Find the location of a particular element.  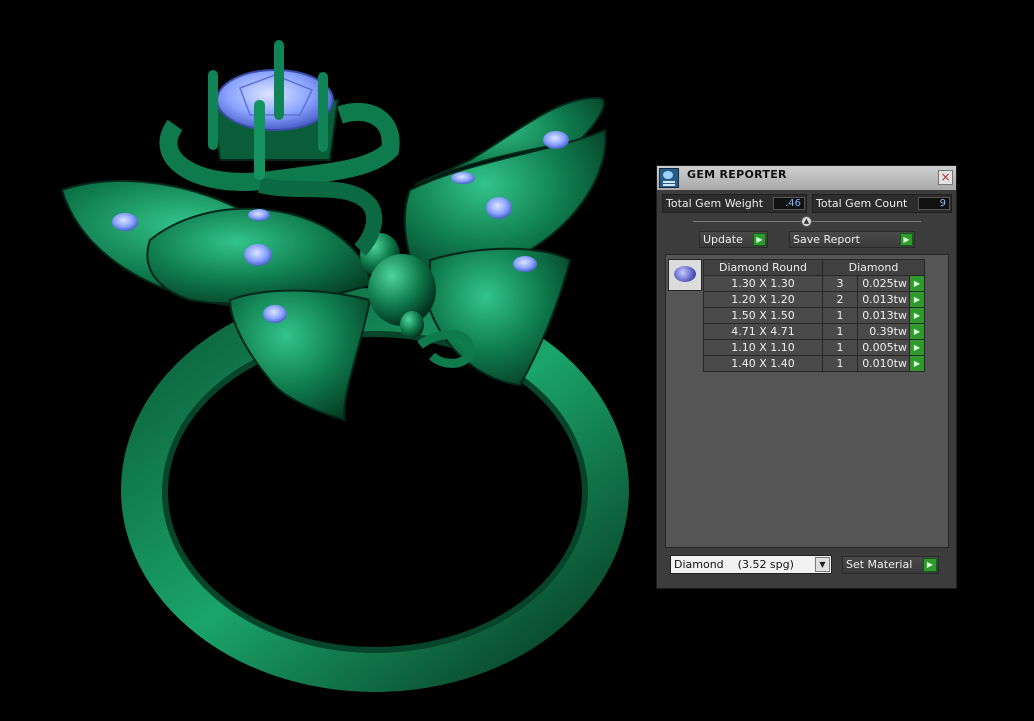

gem-size-cell: 1.10 X 1.10 is located at coordinates (763, 347).